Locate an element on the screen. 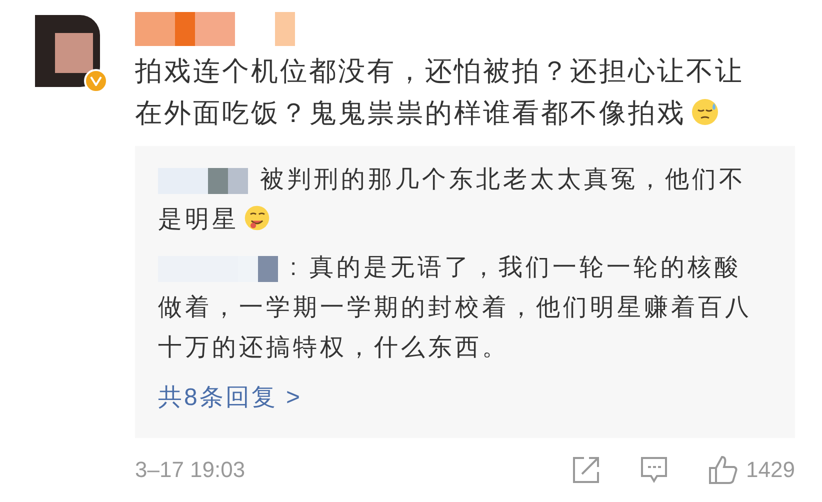  like-count: 1429 is located at coordinates (770, 470).